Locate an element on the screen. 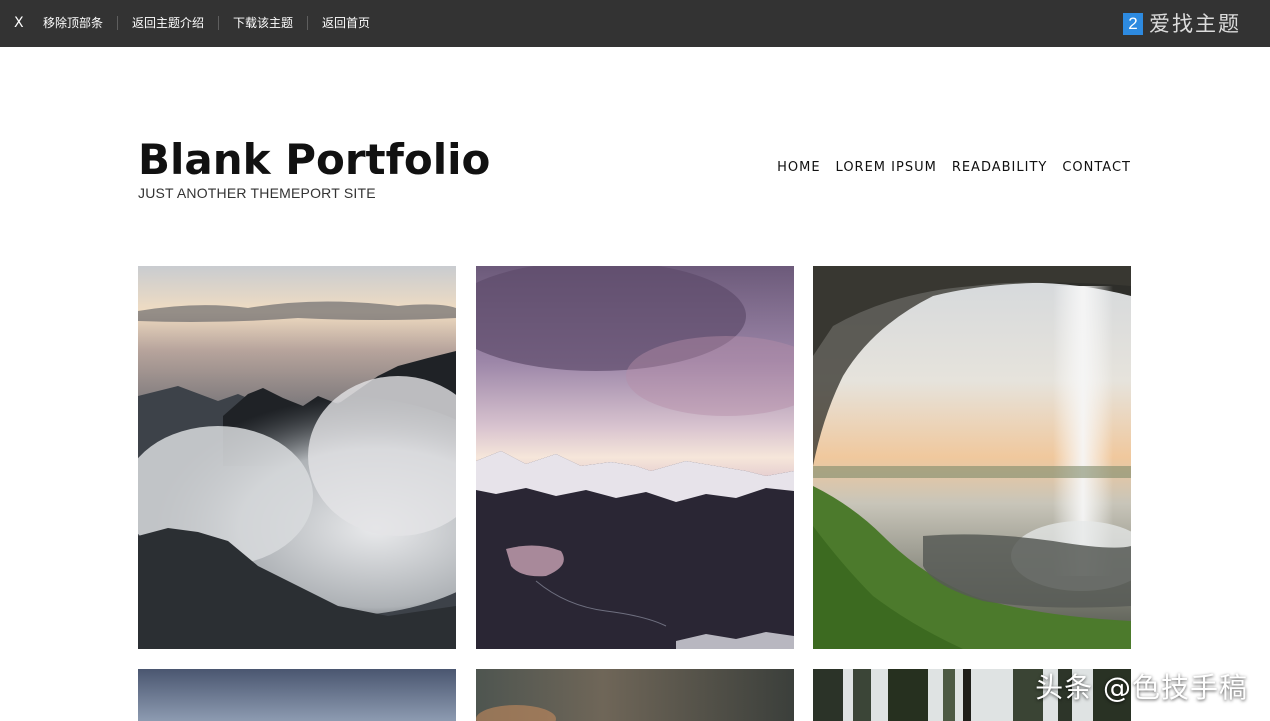 Image resolution: width=1270 pixels, height=721 pixels. main-nav: HOME LOREM IPSUM READABILITY CONTACT is located at coordinates (954, 168).